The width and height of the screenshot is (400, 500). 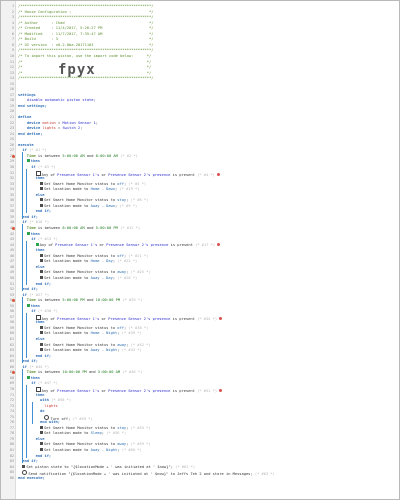 I want to click on code-line: lights, so click(x=50, y=406).